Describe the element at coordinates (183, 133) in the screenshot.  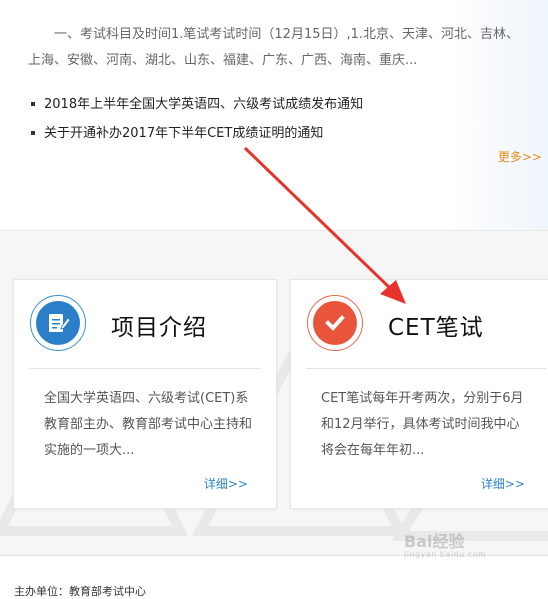
I see `news-item-title: 关于开通补办2017年下半年CET成绩证明的通知` at that location.